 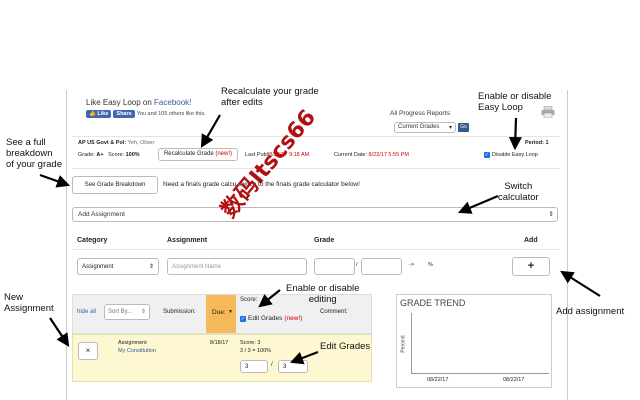 What do you see at coordinates (478, 204) in the screenshot?
I see `arrow-switch` at bounding box center [478, 204].